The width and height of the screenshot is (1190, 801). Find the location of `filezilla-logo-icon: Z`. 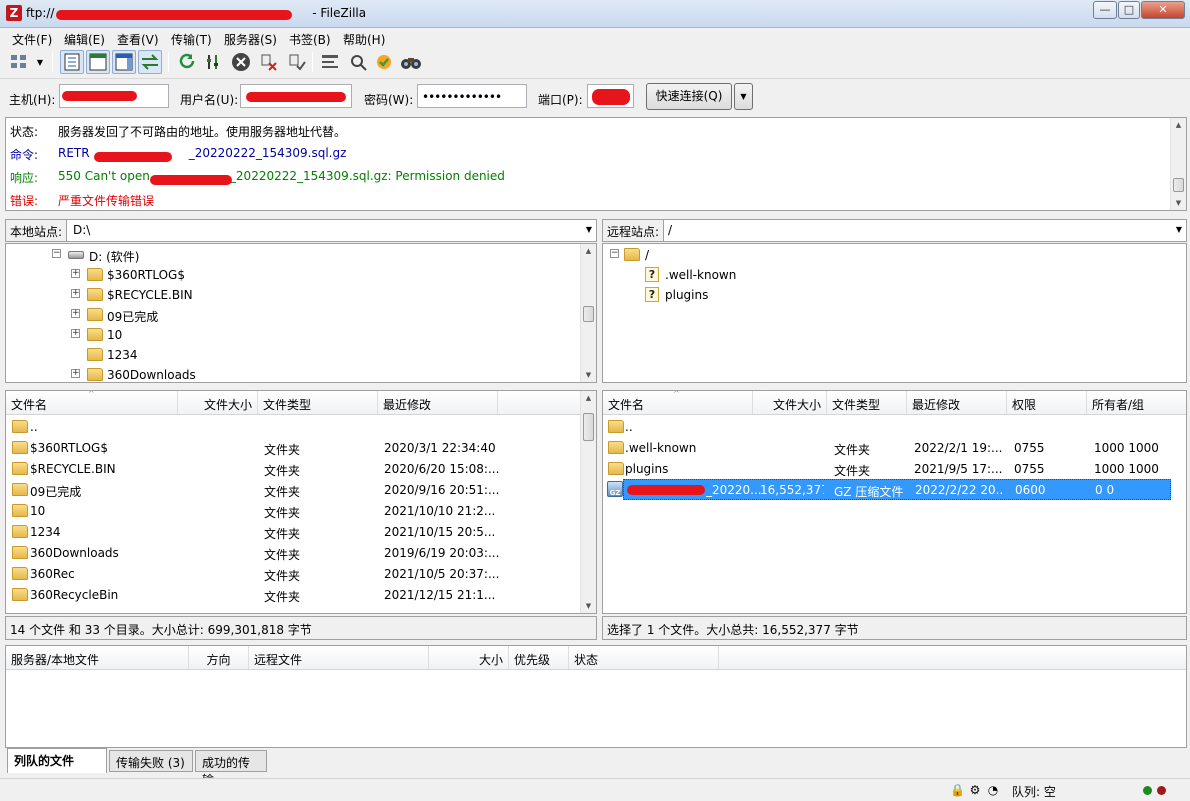

filezilla-logo-icon: Z is located at coordinates (14, 13).